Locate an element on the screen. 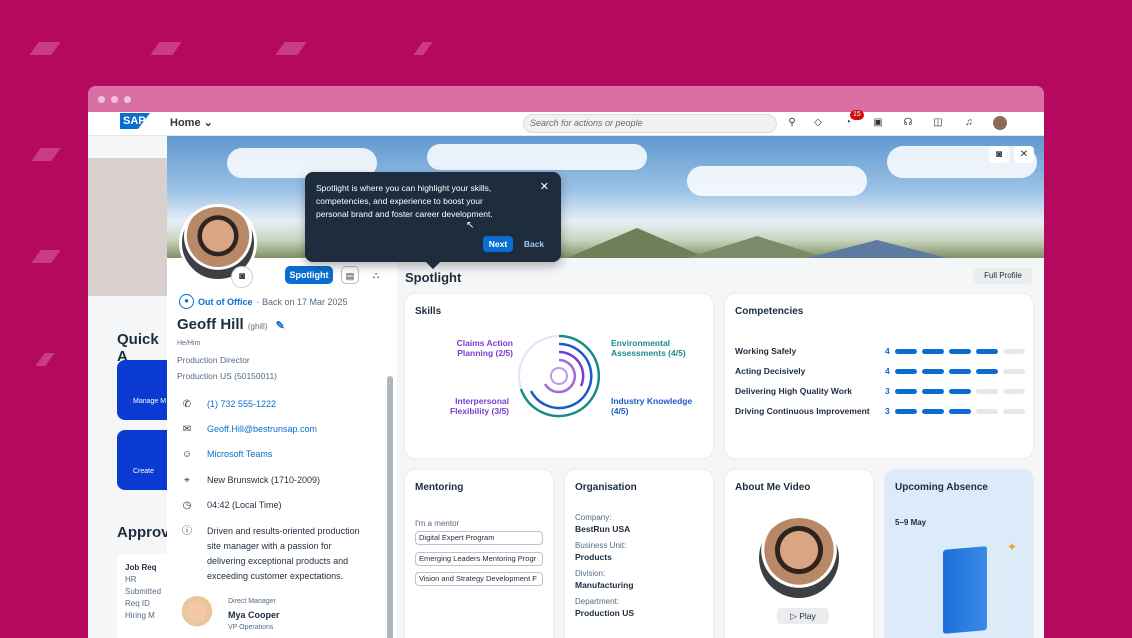 The image size is (1132, 638). edit-icon: ✎ is located at coordinates (280, 326).